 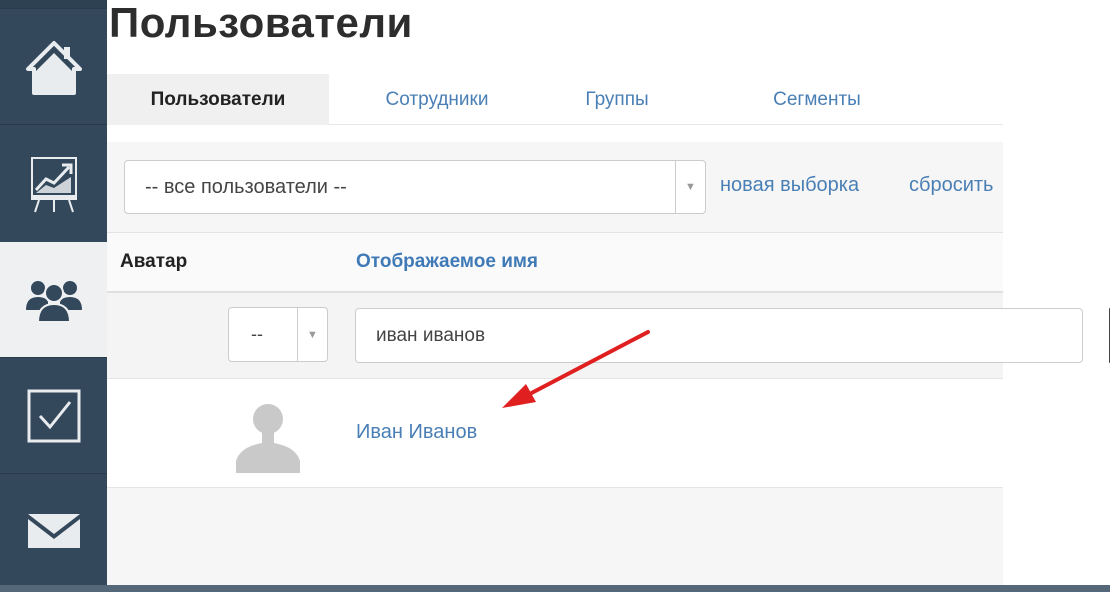 I want to click on bottom-bar, so click(x=555, y=588).